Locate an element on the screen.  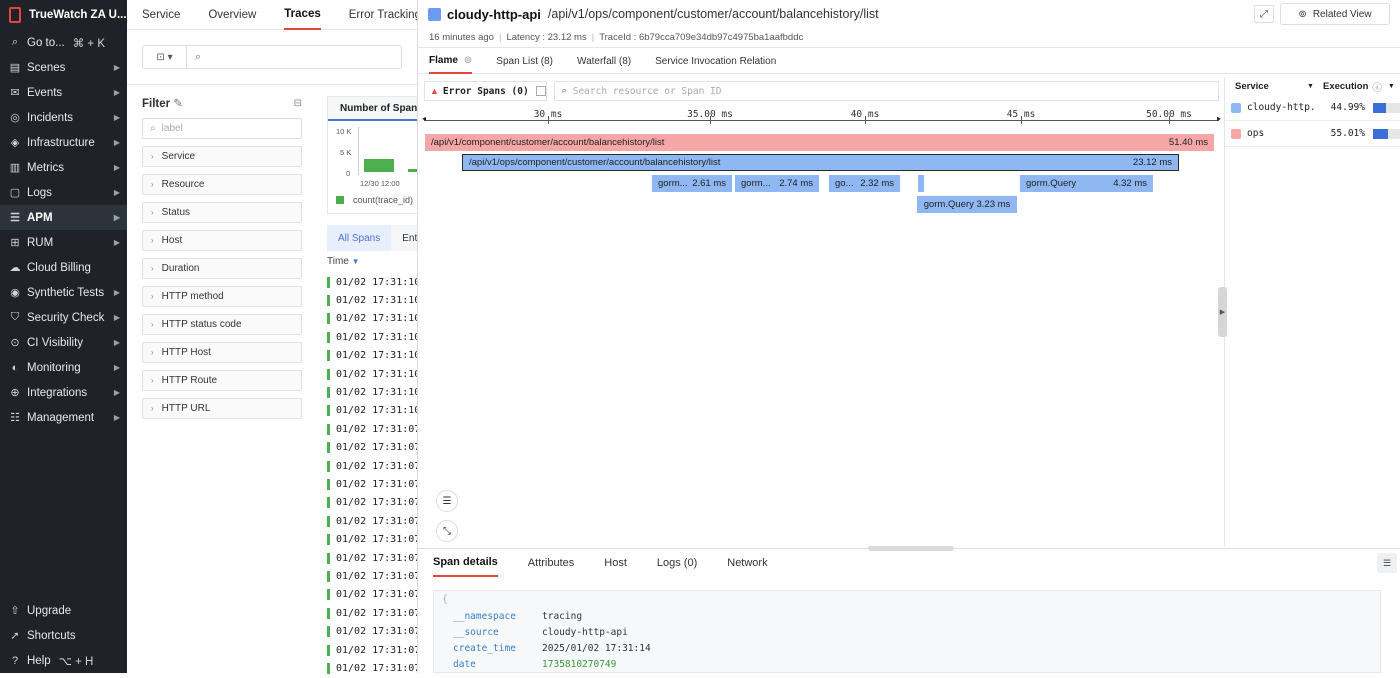
nav-integrations: ⊕ Integrations ▶ is located at coordinates (63, 392).